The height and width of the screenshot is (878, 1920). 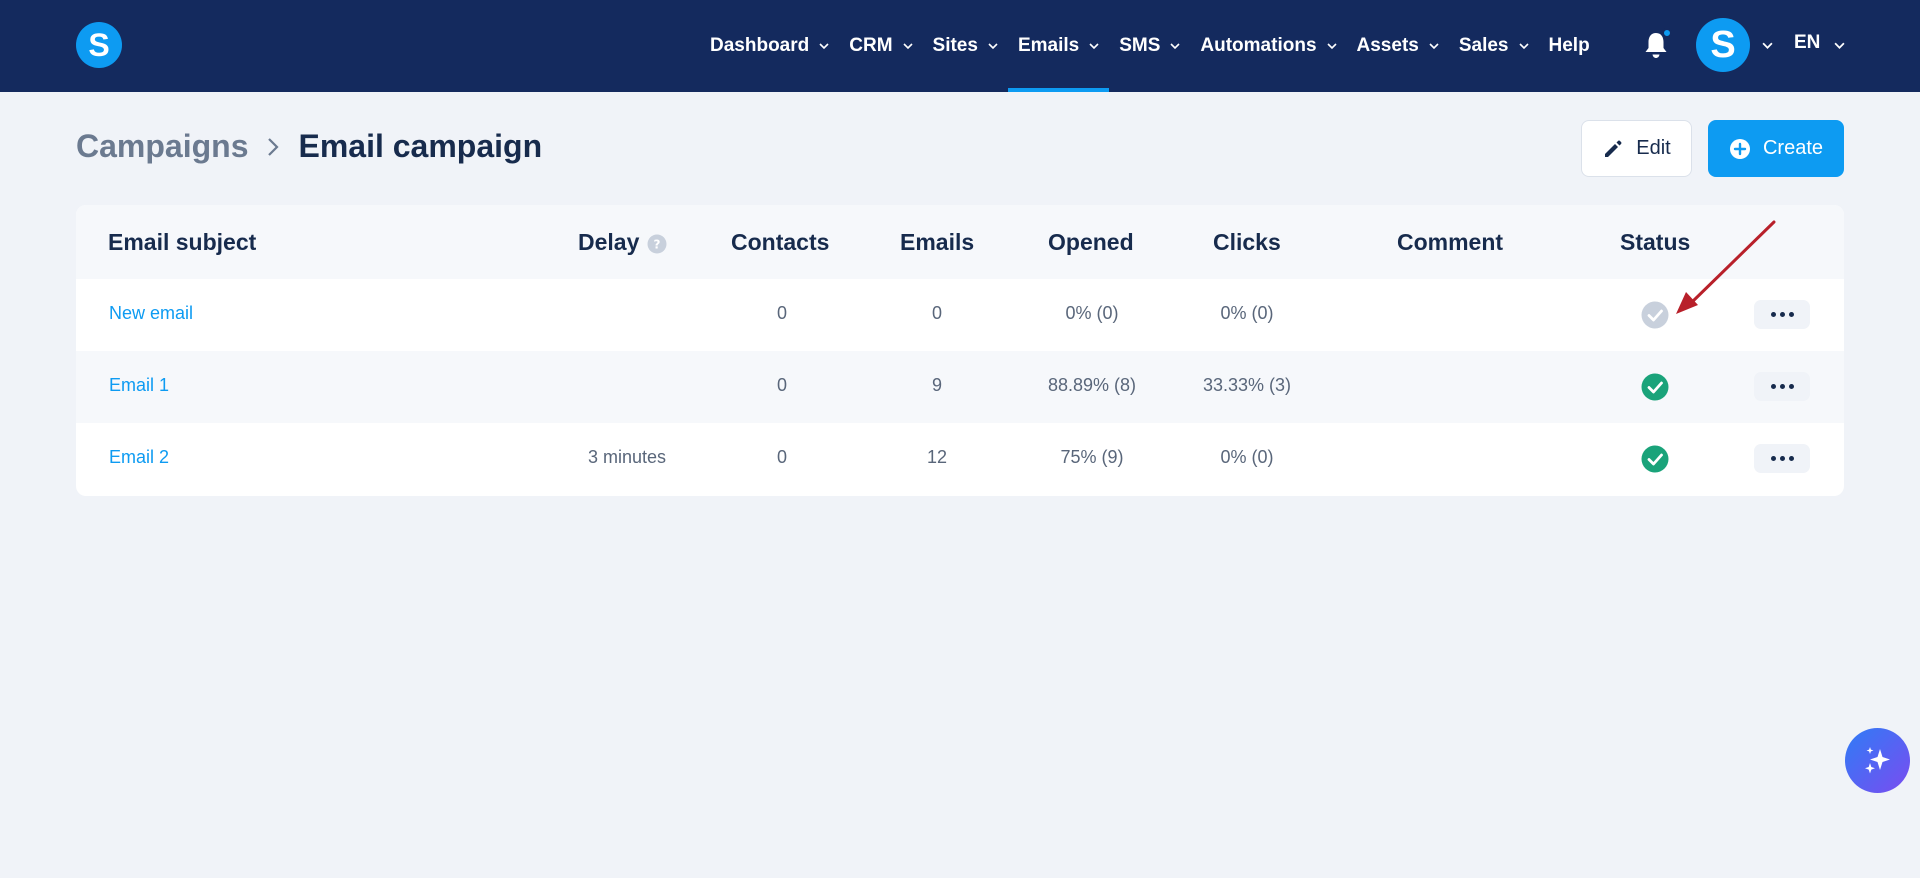 I want to click on nav-label: Help, so click(x=1569, y=45).